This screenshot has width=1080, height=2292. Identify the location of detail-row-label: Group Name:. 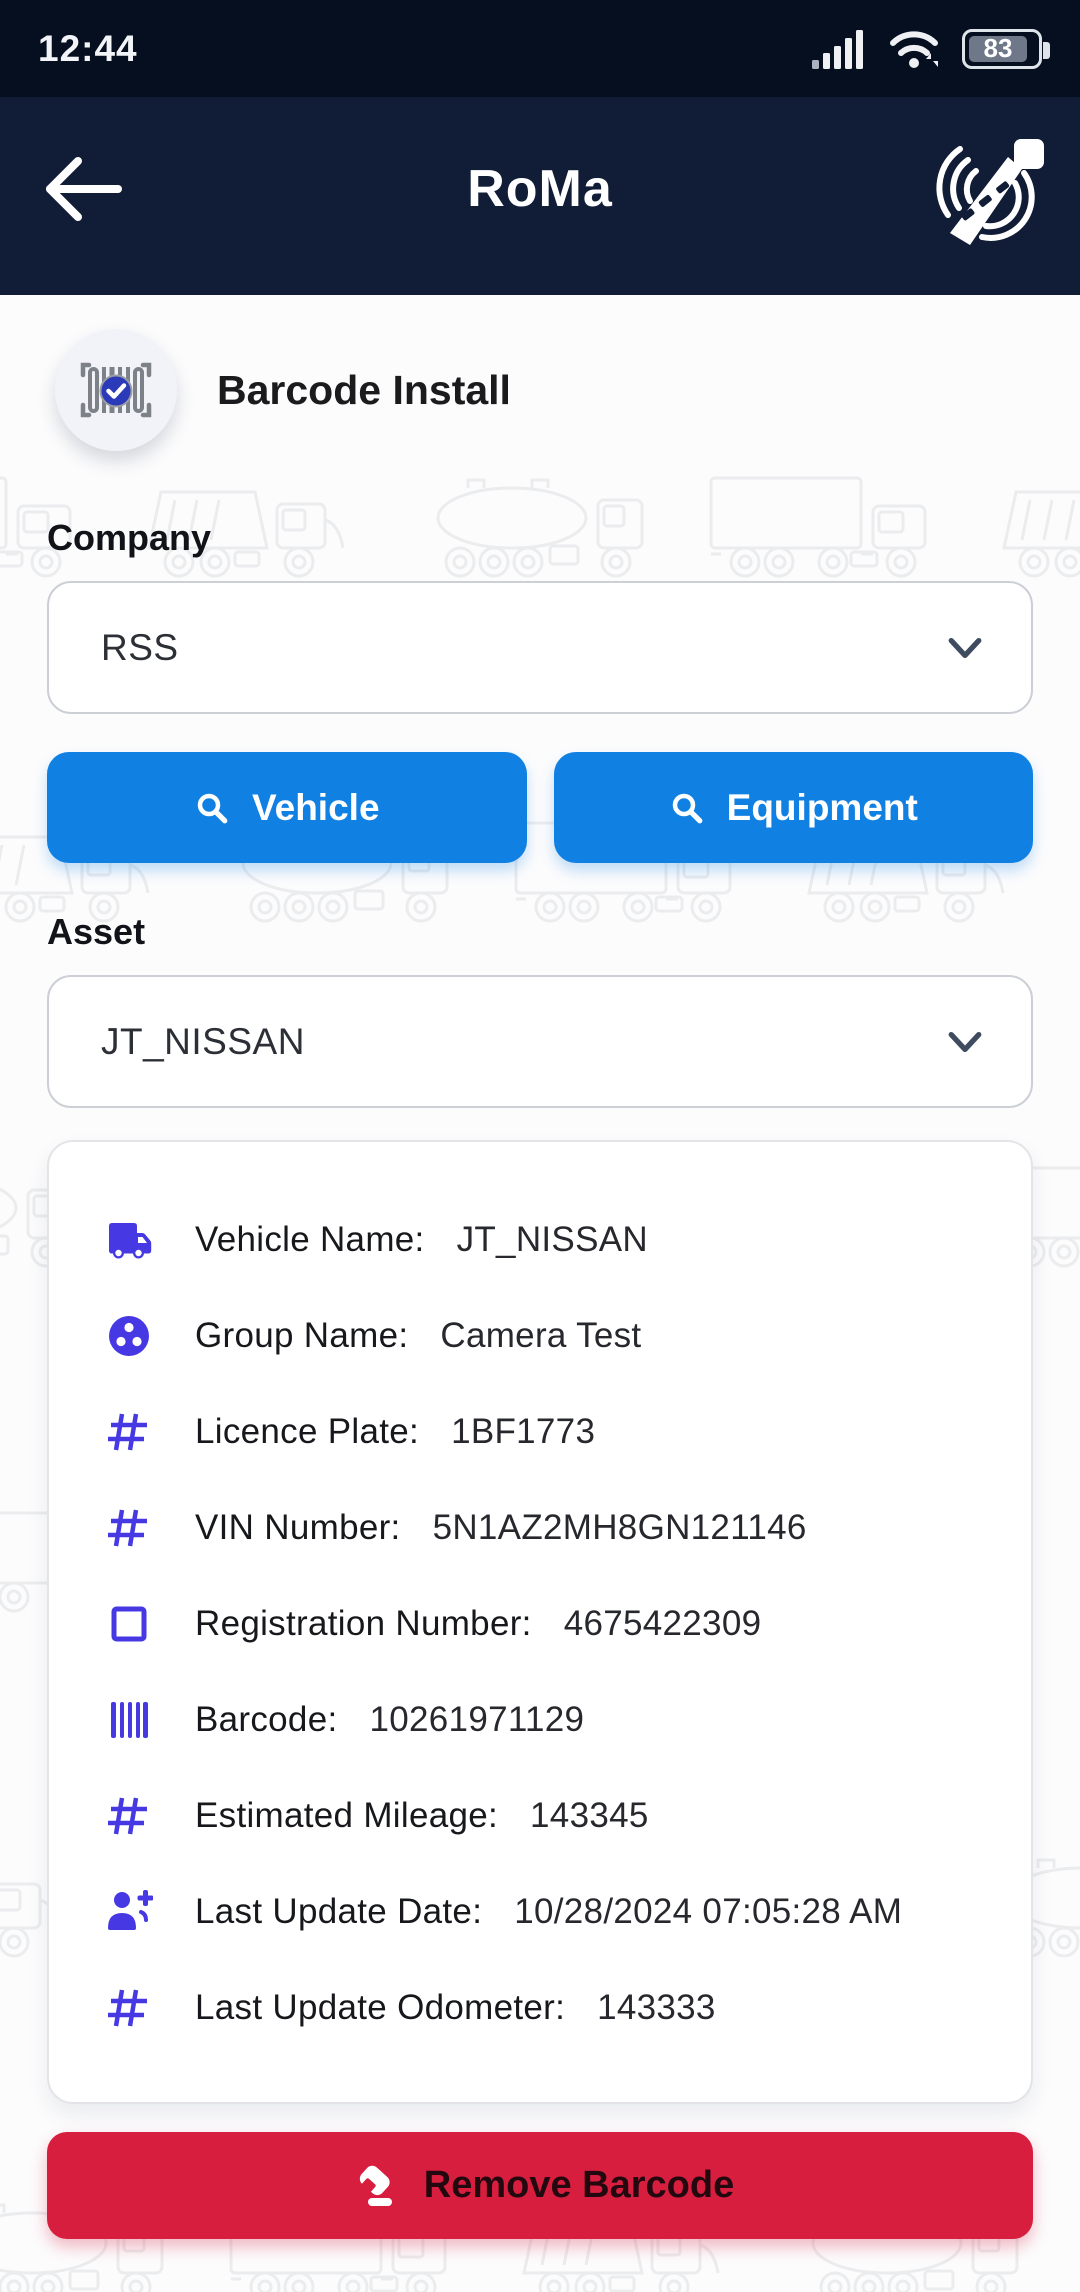
(302, 1335).